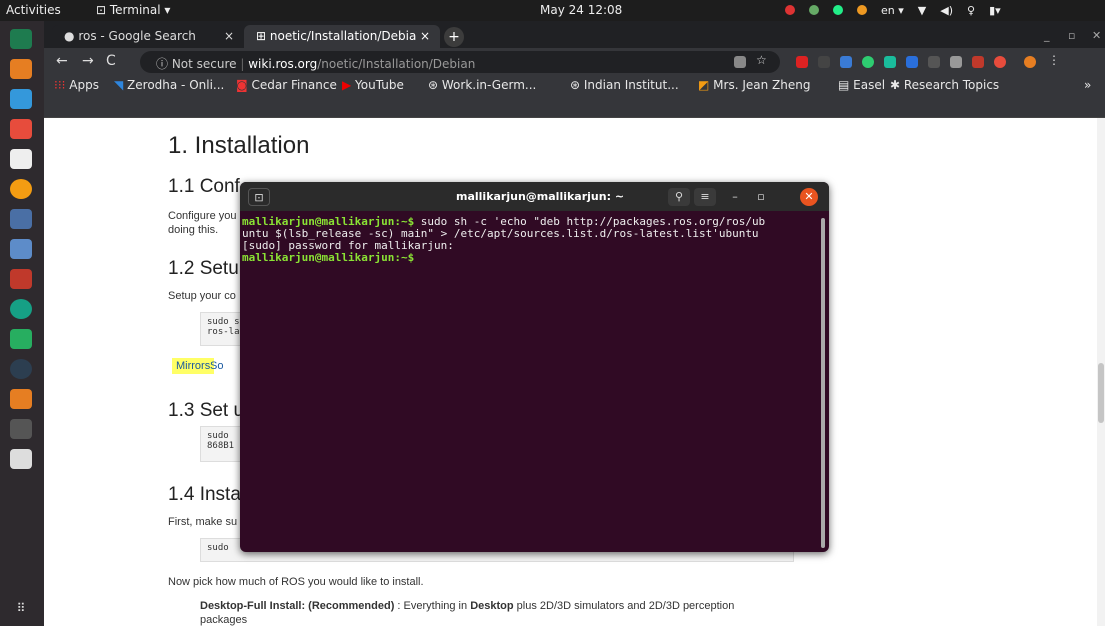 The width and height of the screenshot is (1105, 626). Describe the element at coordinates (912, 62) in the screenshot. I see `linkedin-icon` at that location.